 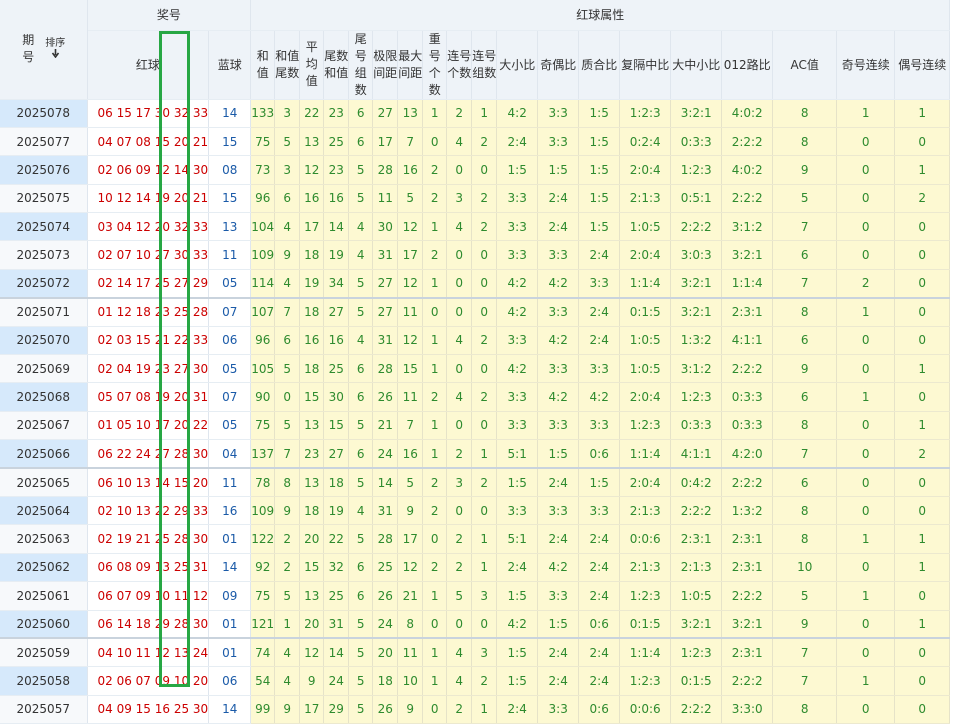 What do you see at coordinates (645, 625) in the screenshot?
I see `attr-value: 0:1:5` at bounding box center [645, 625].